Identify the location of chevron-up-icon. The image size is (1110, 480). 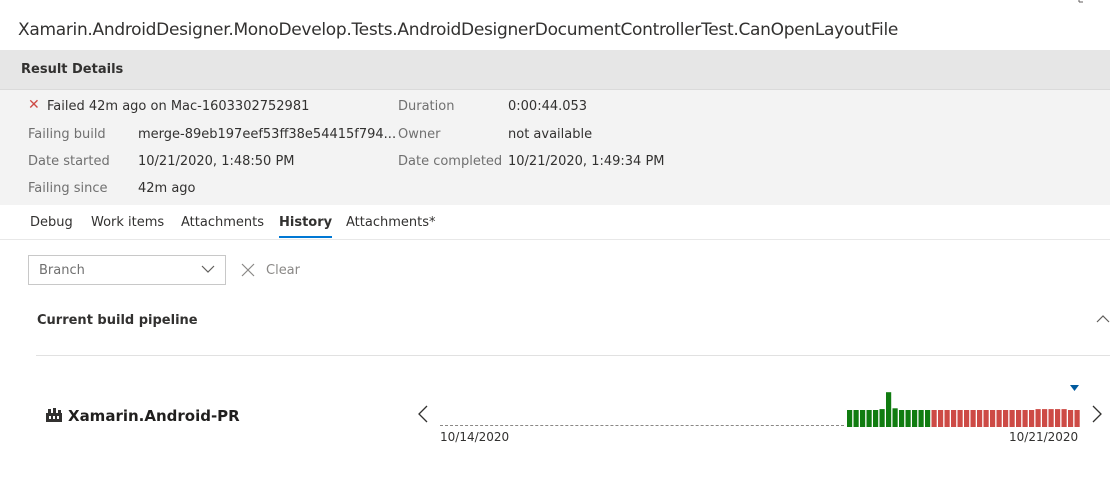
(1103, 319).